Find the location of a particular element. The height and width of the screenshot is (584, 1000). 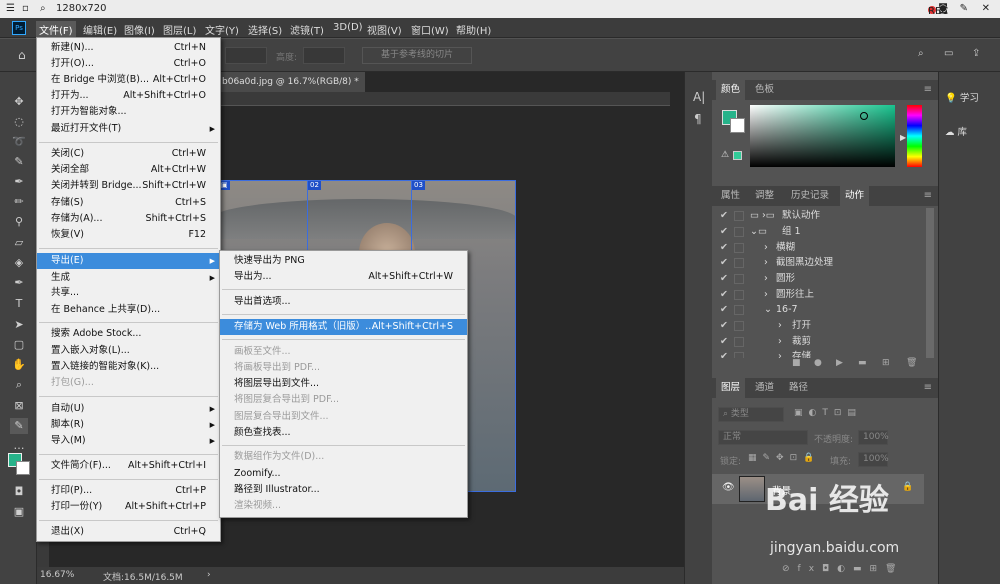

layers-footer-icons: ⊘fx◘◐▬⊞🗑 is located at coordinates (843, 569).